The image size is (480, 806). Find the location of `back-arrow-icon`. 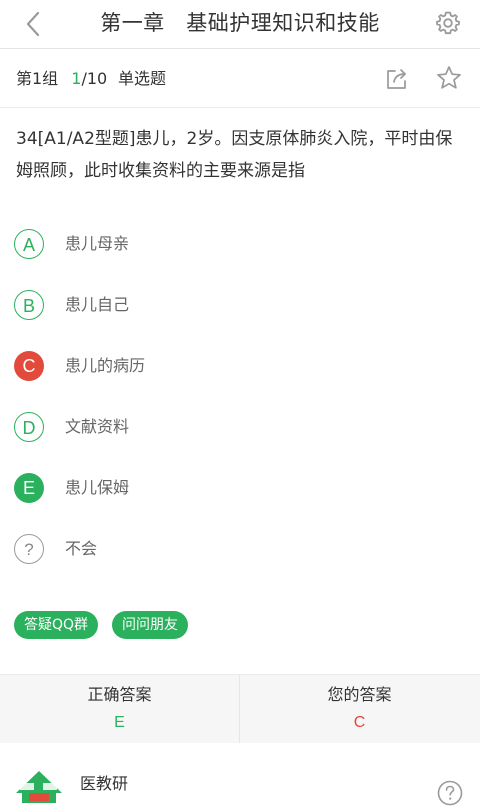

back-arrow-icon is located at coordinates (35, 24).